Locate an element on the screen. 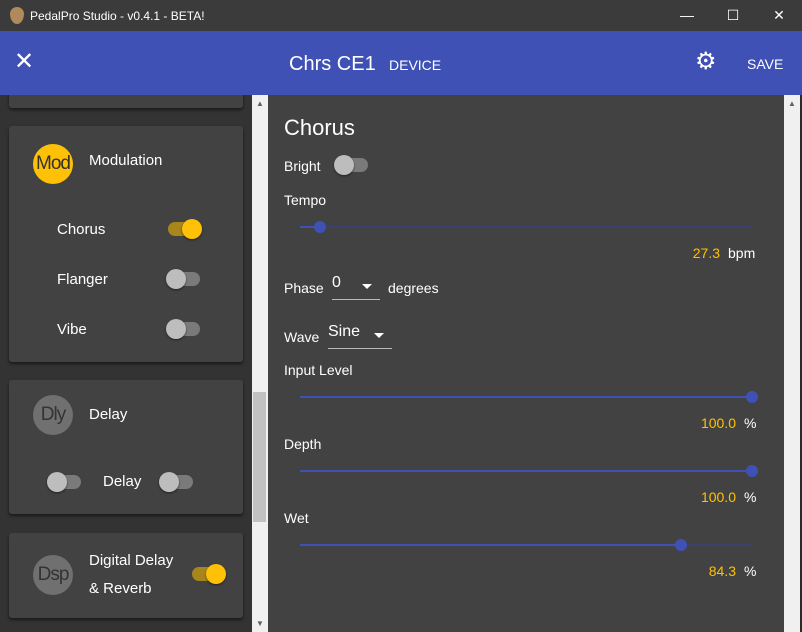 This screenshot has height=632, width=802. scrollbar-thumb is located at coordinates (259, 457).